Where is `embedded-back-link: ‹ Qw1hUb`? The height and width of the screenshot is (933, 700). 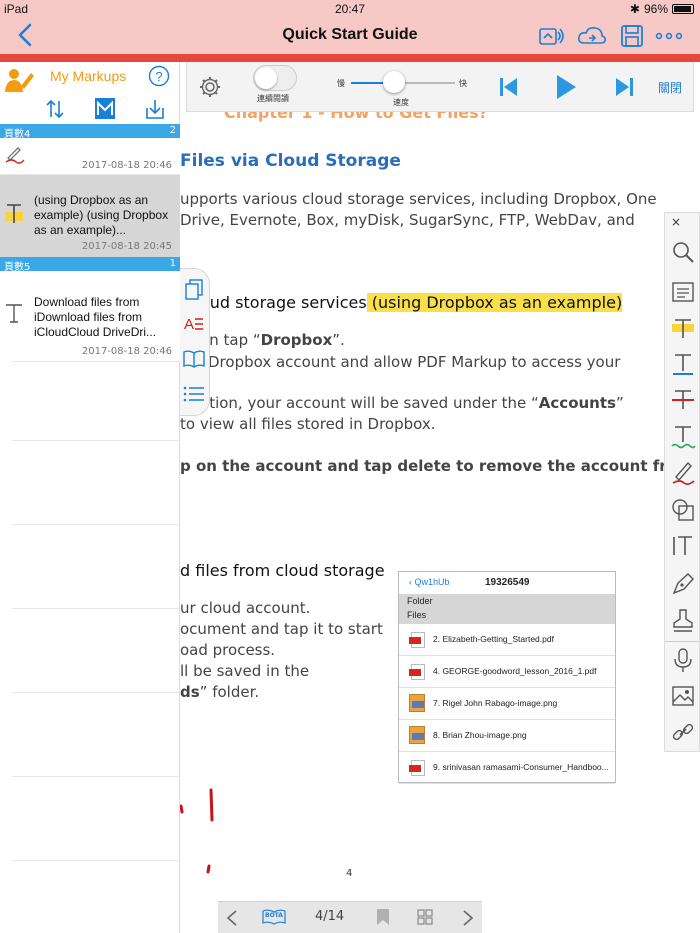 embedded-back-link: ‹ Qw1hUb is located at coordinates (429, 582).